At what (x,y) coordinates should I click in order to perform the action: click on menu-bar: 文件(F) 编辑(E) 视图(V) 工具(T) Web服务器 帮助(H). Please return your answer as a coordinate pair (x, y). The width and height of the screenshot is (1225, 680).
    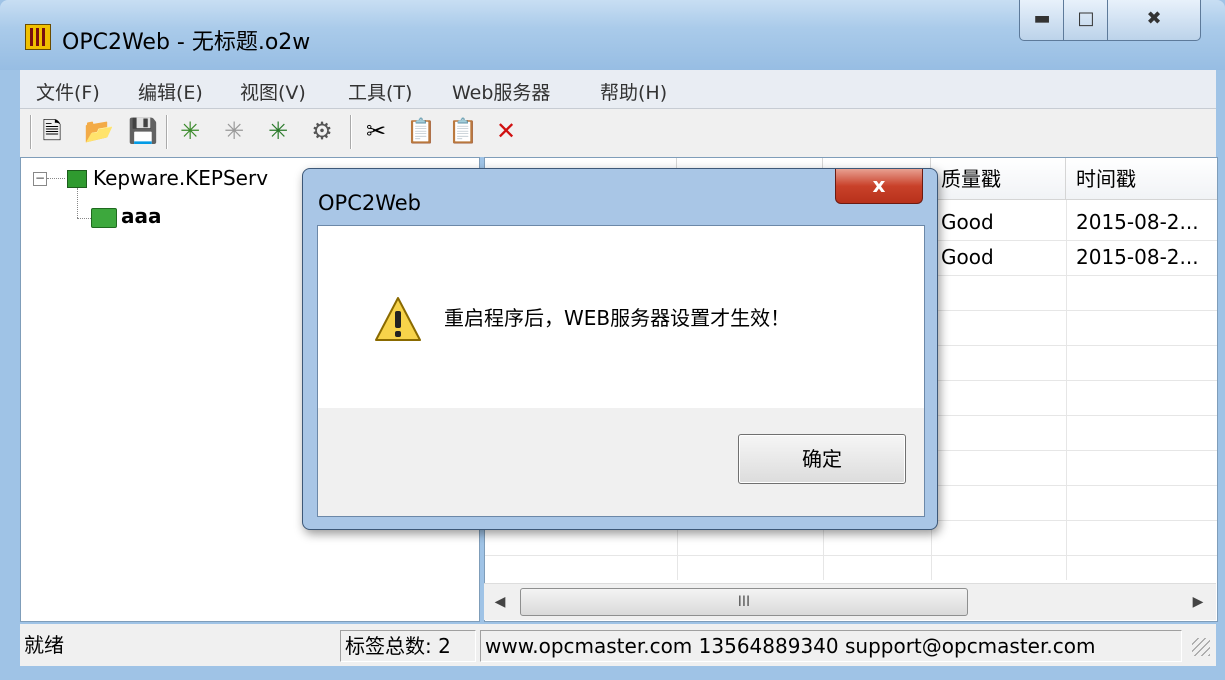
    Looking at the image, I should click on (618, 89).